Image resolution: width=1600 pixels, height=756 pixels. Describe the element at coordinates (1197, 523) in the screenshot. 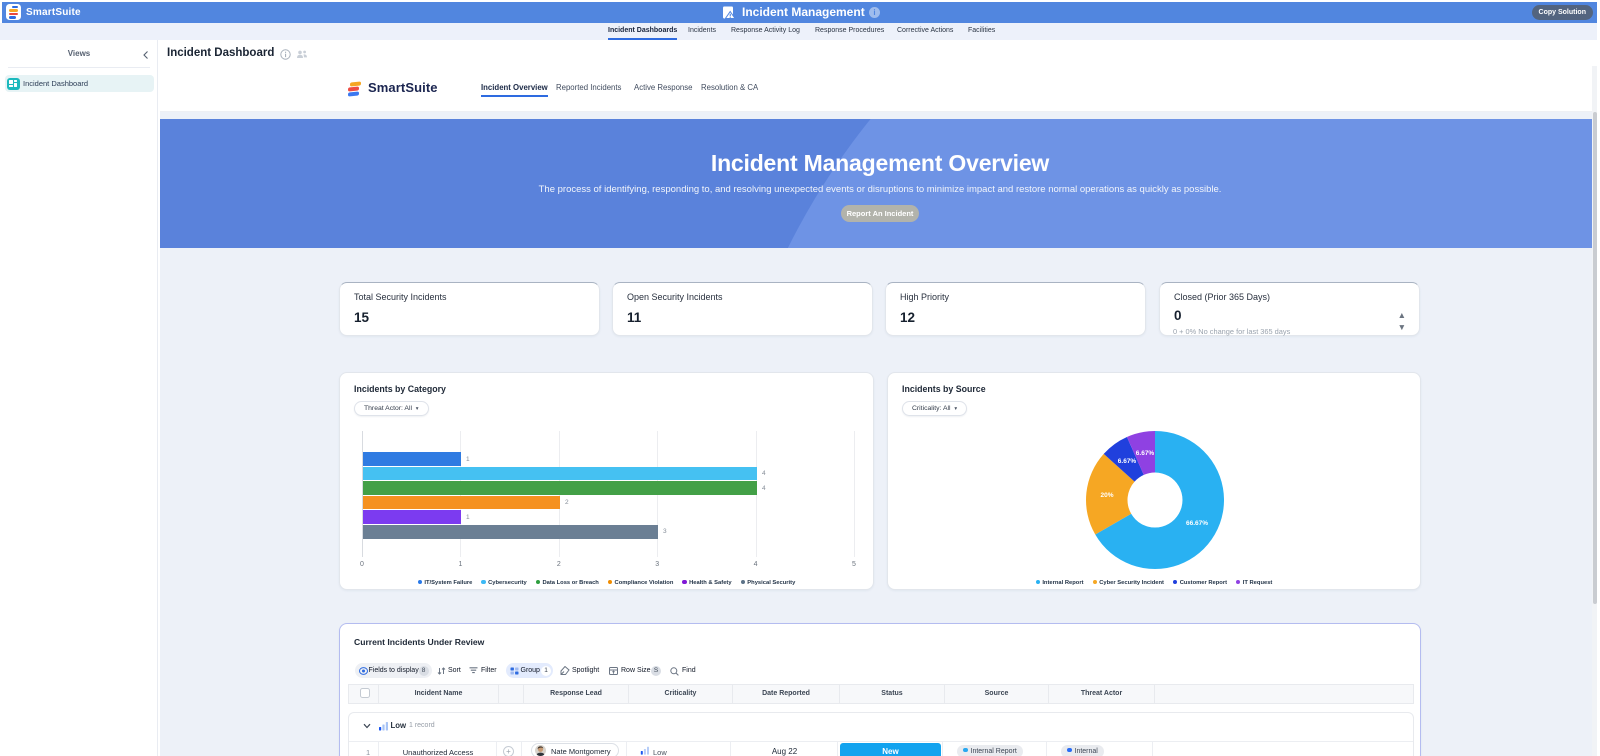

I see `svg-text: 66.67%` at that location.